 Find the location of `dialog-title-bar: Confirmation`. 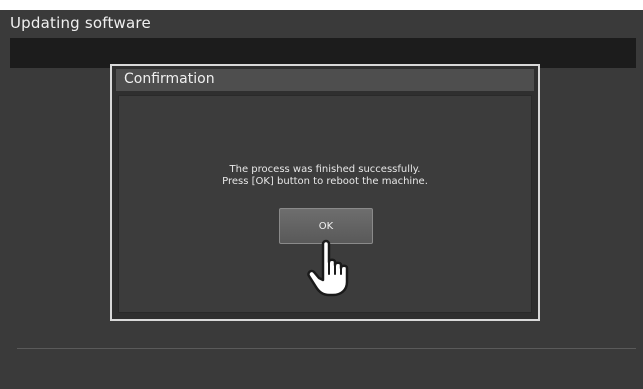

dialog-title-bar: Confirmation is located at coordinates (325, 80).